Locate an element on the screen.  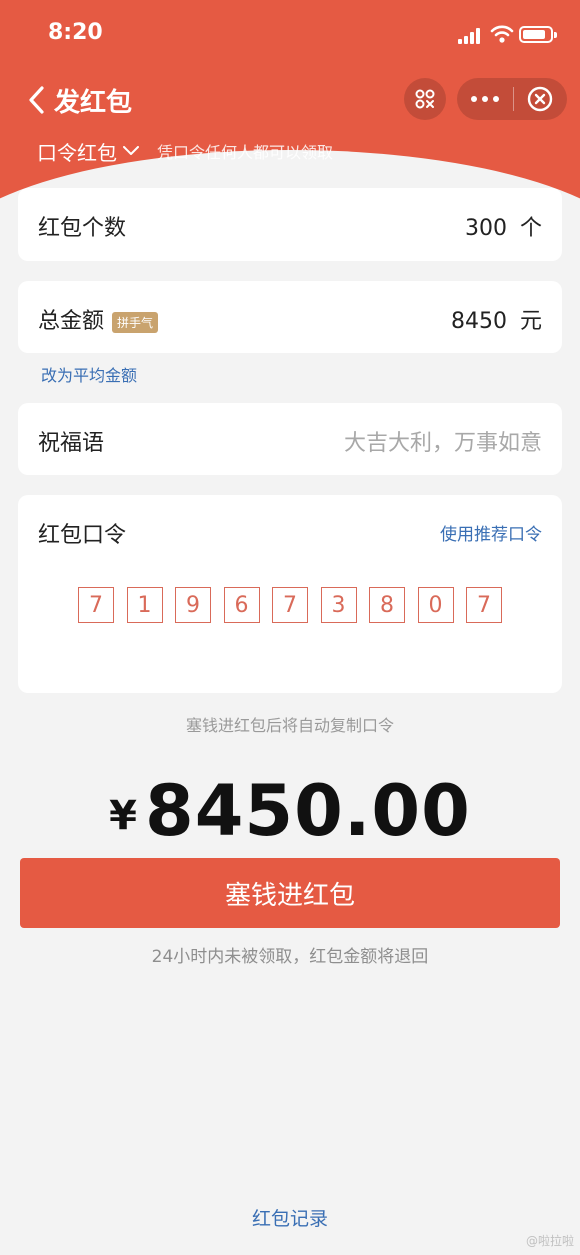
count-label: 红包个数 is located at coordinates (82, 228).